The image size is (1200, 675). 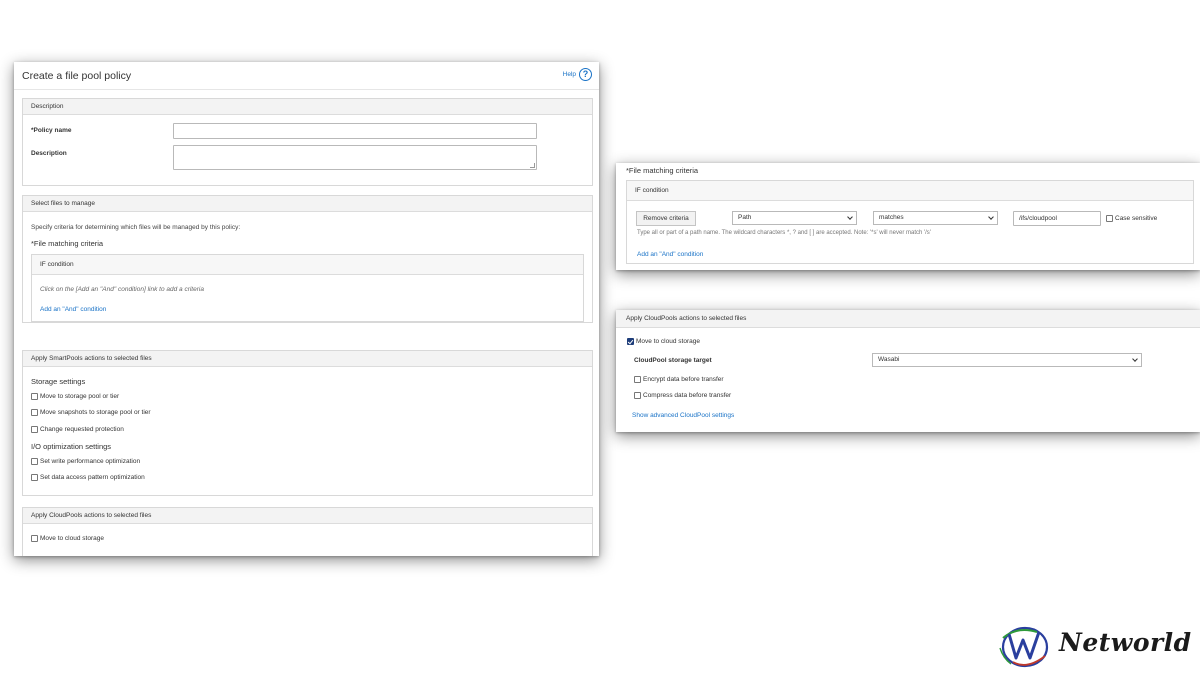 What do you see at coordinates (1007, 360) in the screenshot?
I see `storage-target-select: Wasabi` at bounding box center [1007, 360].